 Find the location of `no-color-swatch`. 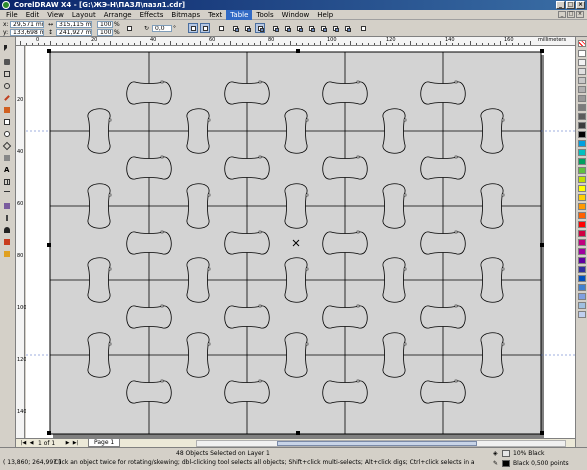

no-color-swatch is located at coordinates (582, 43).